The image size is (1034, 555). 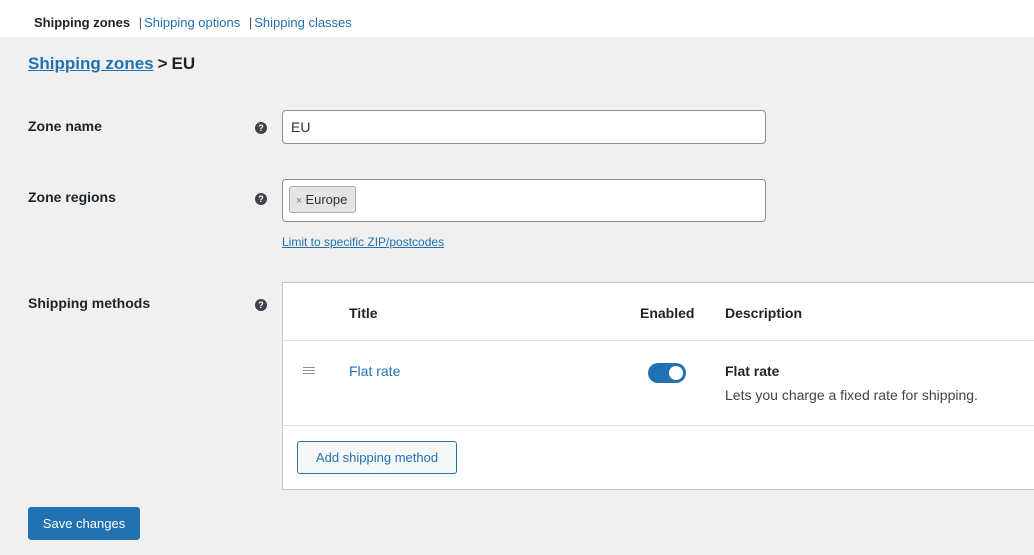 I want to click on method-description-title: Flat rate, so click(x=752, y=371).